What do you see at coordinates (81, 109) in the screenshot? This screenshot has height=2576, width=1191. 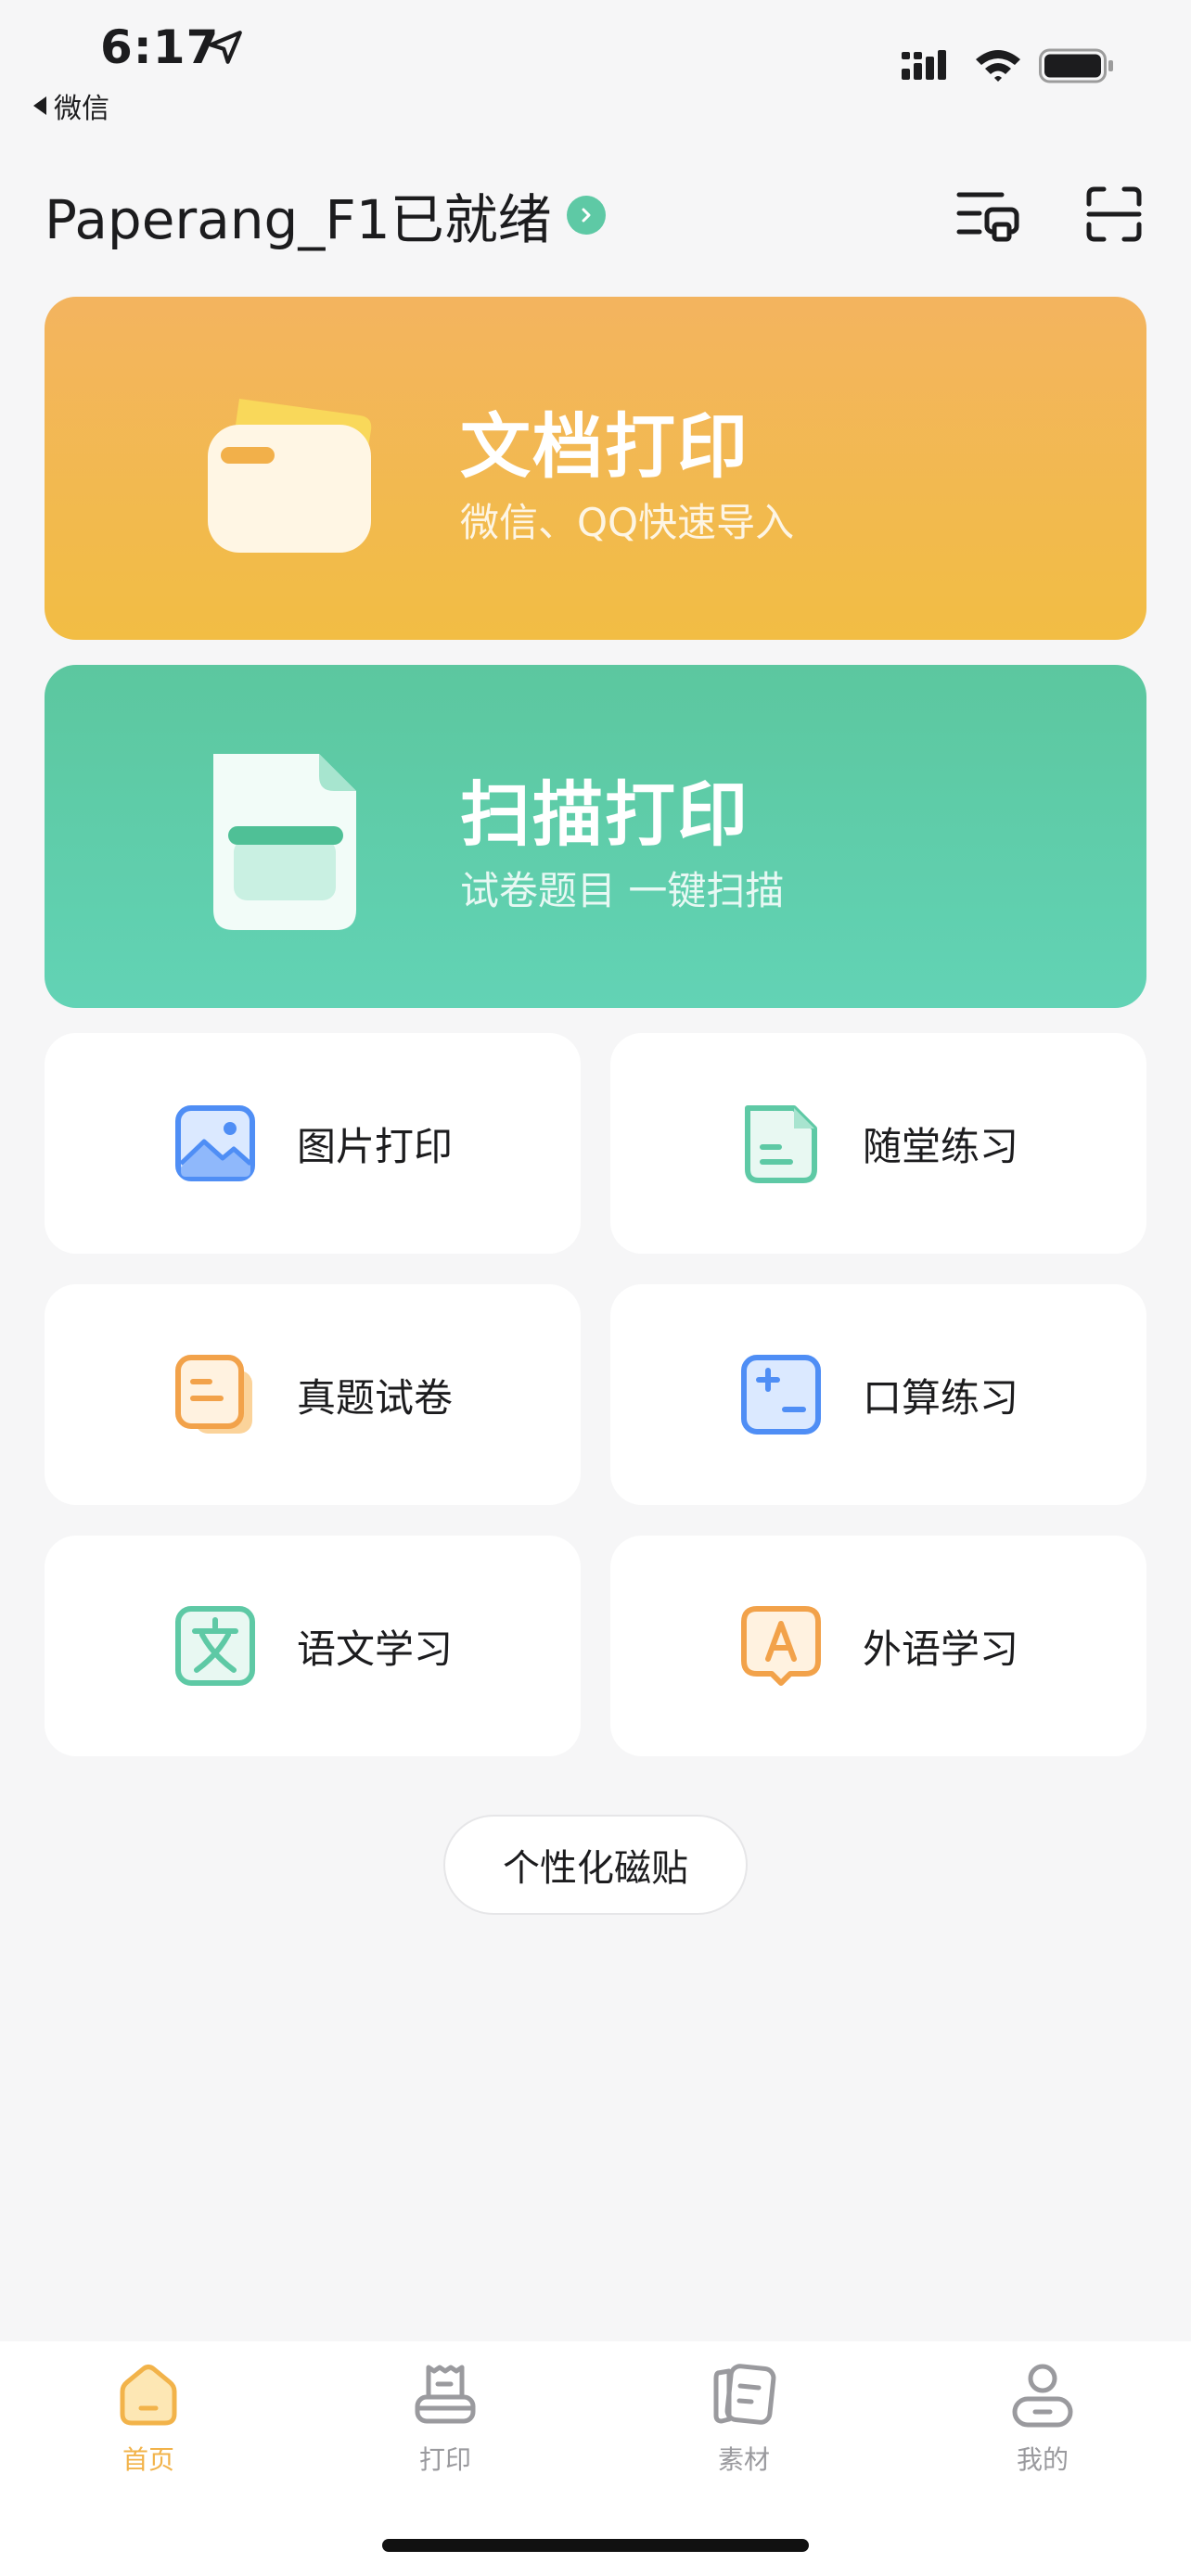 I see `back-app-label: 微信` at bounding box center [81, 109].